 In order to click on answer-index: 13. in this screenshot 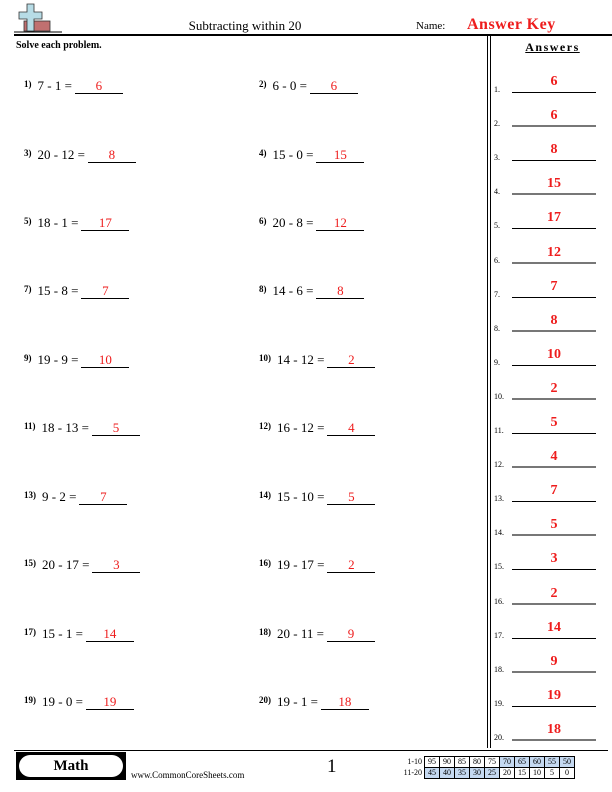, I will do `click(499, 499)`.